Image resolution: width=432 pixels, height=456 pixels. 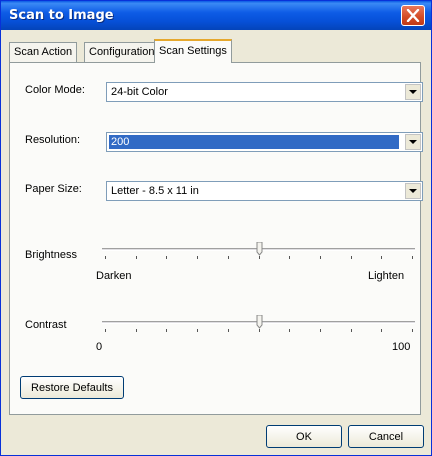 I want to click on restore-defaults-label: Restore Defaults, so click(x=72, y=388).